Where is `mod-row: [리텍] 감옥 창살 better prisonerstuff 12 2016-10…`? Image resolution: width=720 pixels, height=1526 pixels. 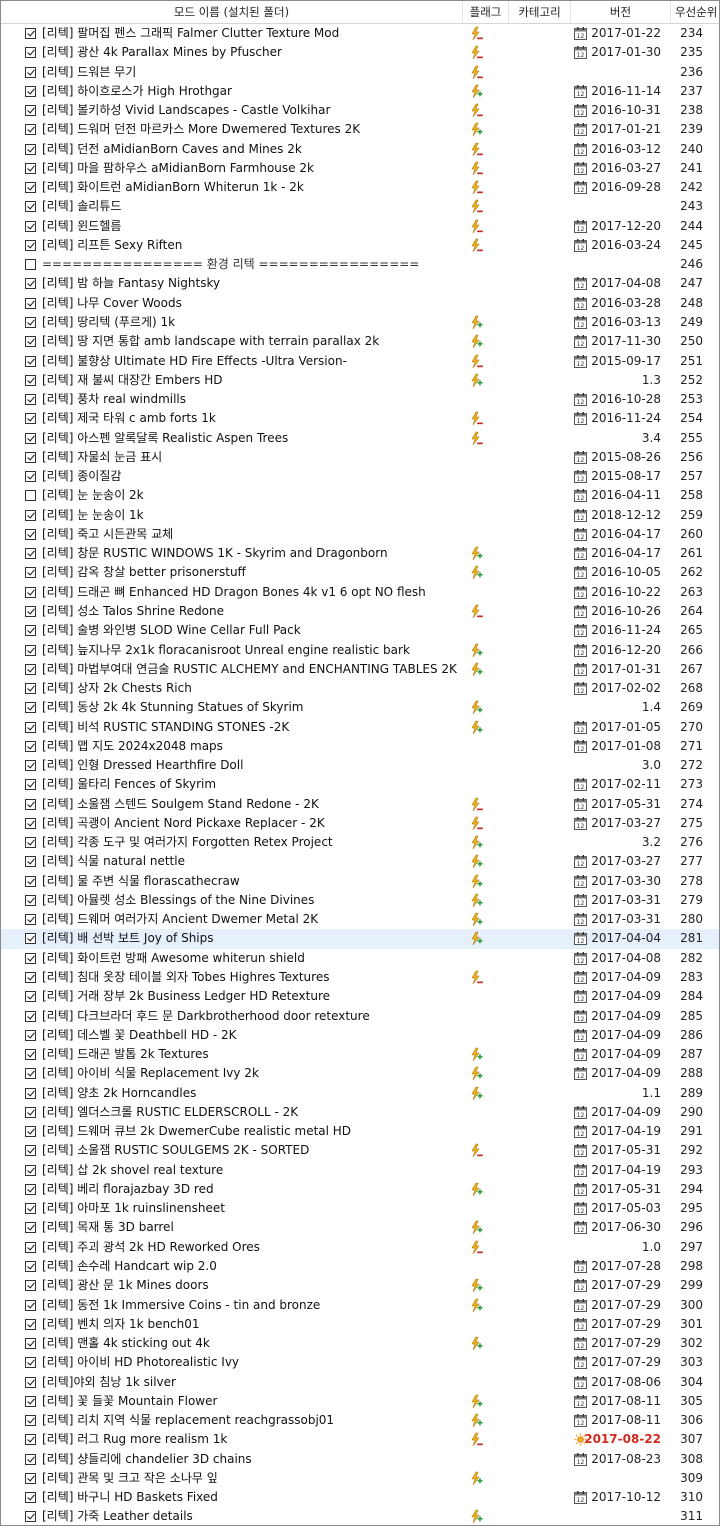 mod-row: [리텍] 감옥 창살 better prisonerstuff 12 2016-10… is located at coordinates (360, 572).